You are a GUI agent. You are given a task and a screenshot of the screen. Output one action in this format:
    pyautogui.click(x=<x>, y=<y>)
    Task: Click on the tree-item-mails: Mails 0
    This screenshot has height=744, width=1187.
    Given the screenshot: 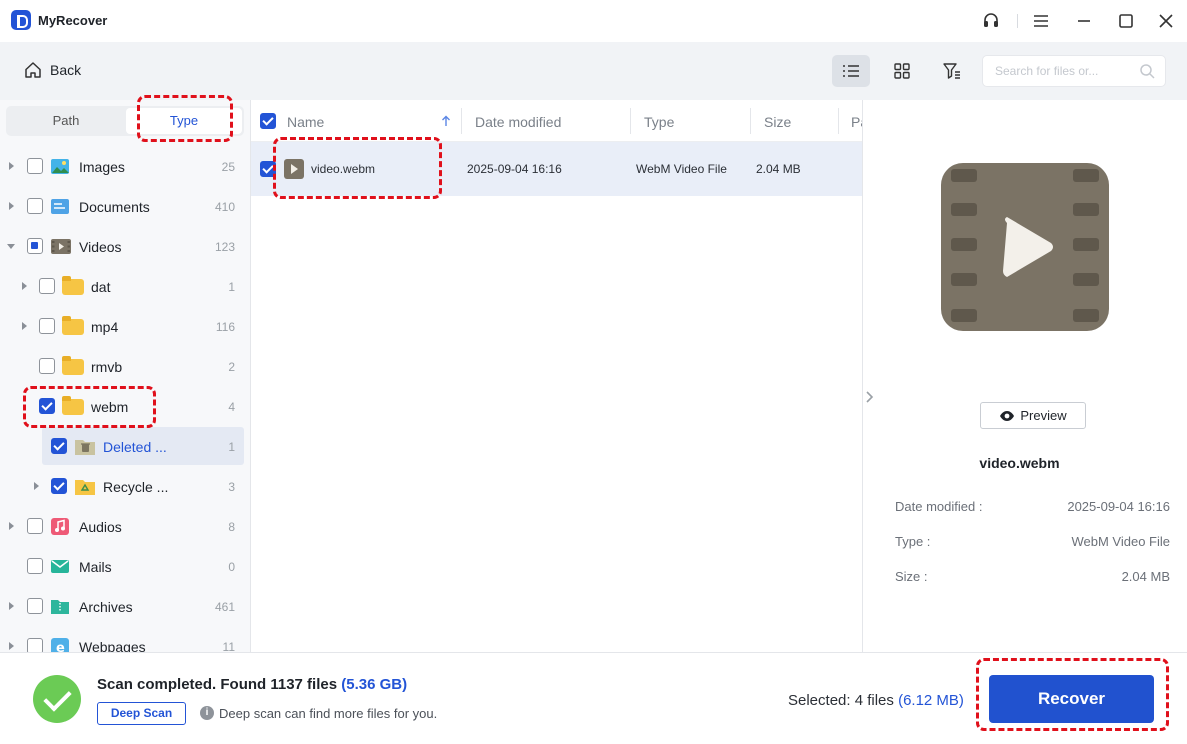 What is the action you would take?
    pyautogui.click(x=125, y=567)
    